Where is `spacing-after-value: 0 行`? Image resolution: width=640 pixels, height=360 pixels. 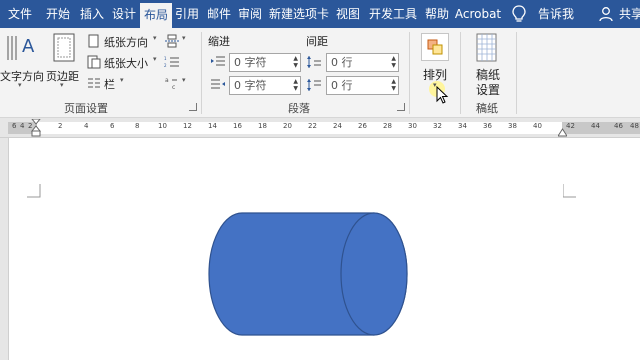 spacing-after-value: 0 行 is located at coordinates (342, 85).